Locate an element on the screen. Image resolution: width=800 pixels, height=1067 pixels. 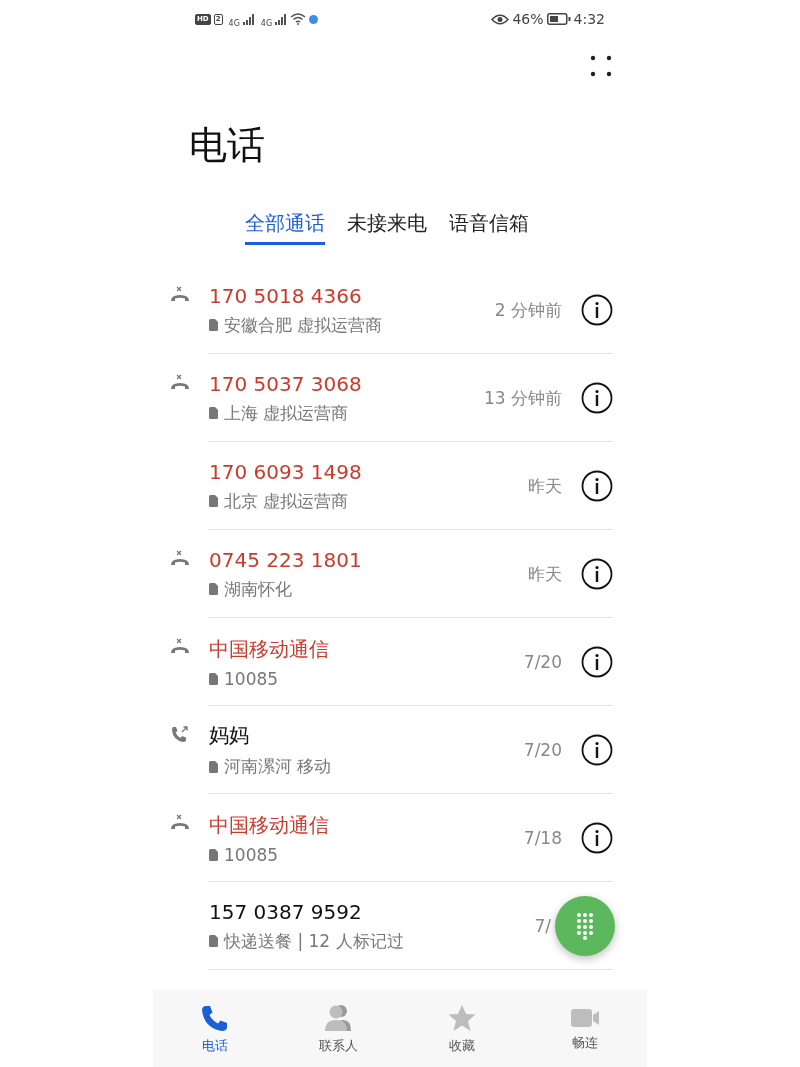
caller-name: 妈妈 is located at coordinates (229, 735).